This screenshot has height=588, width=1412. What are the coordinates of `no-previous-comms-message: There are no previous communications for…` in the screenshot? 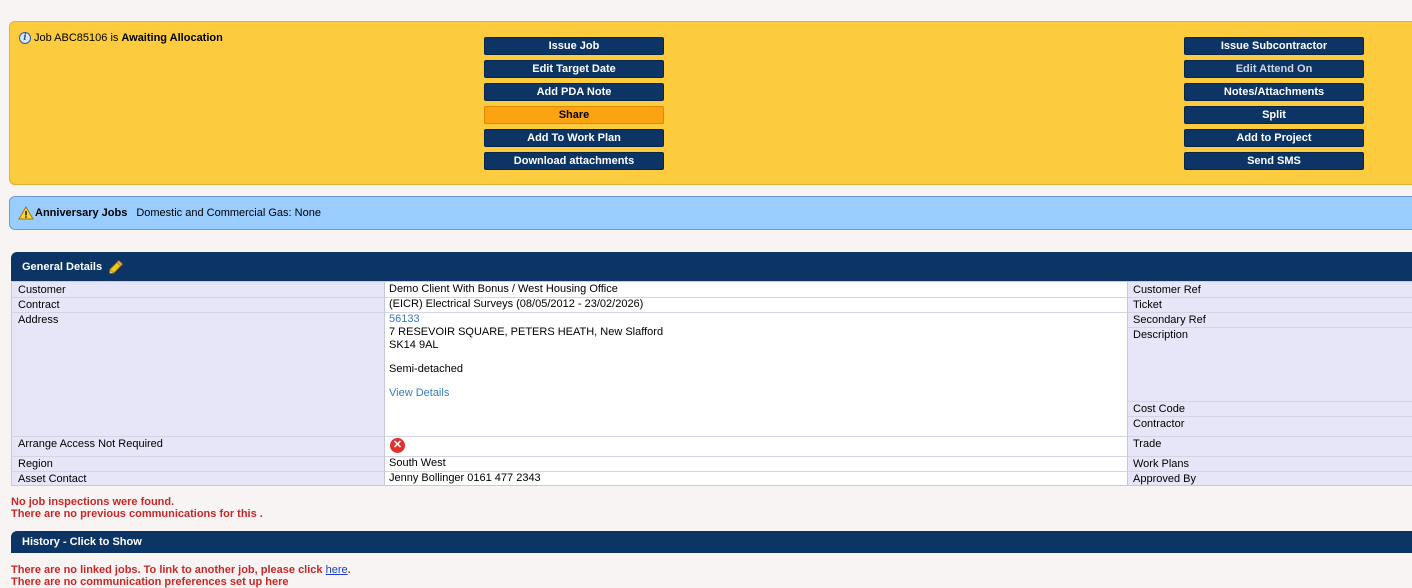 It's located at (137, 514).